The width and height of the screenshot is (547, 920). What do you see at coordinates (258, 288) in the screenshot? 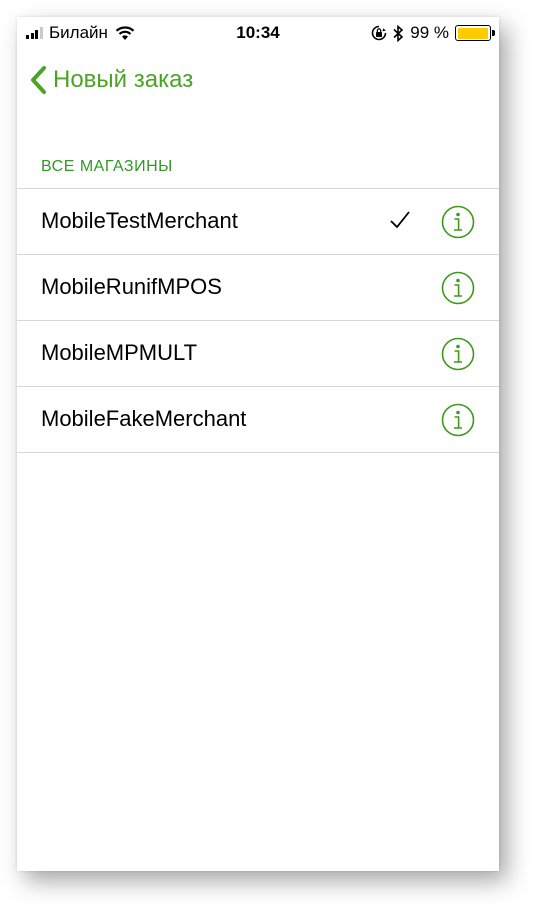
I see `merchant-row: MobileRunifMPOS` at bounding box center [258, 288].